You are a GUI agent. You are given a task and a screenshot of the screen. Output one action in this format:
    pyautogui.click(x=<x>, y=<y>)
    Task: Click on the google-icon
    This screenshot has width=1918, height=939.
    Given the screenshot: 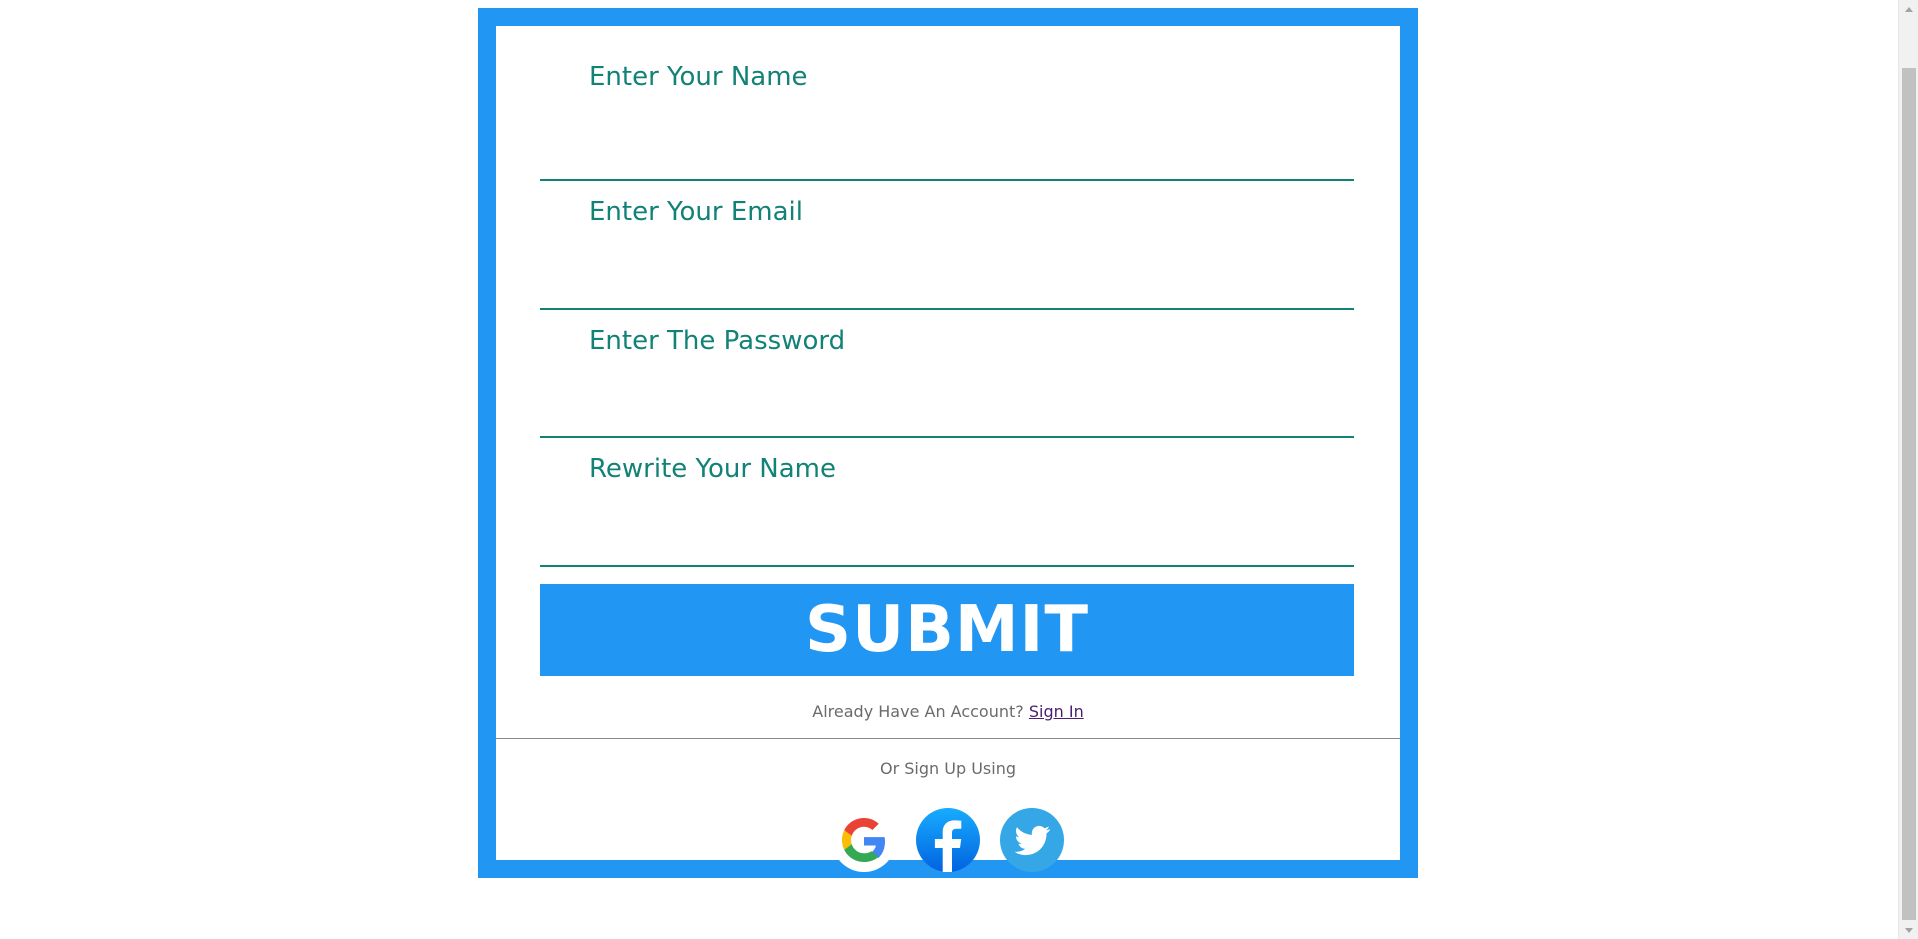 What is the action you would take?
    pyautogui.click(x=864, y=840)
    